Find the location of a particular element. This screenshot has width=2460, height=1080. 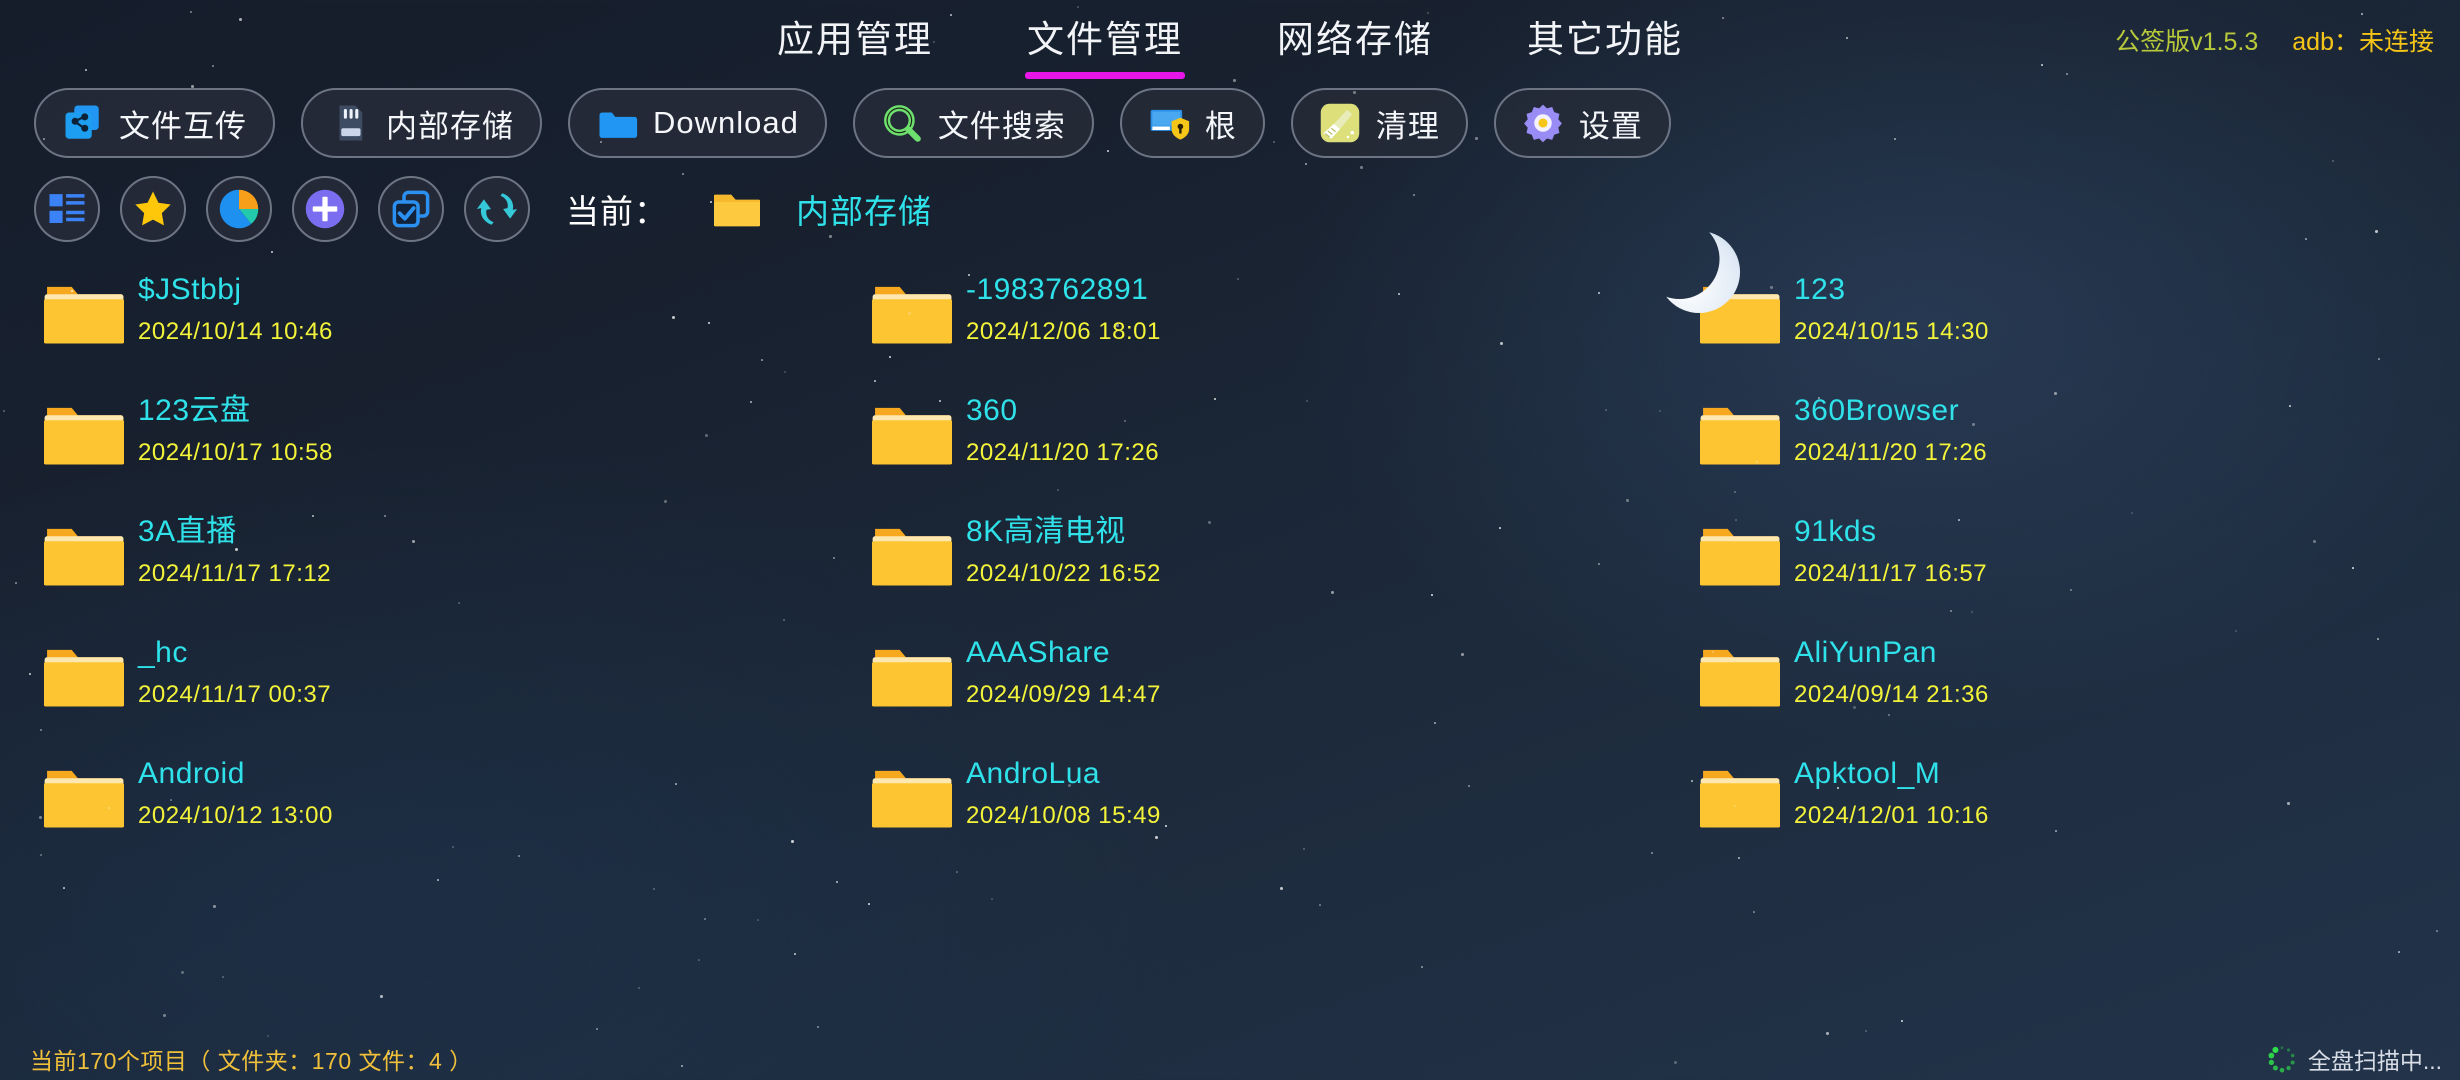

pie-chart-icon is located at coordinates (239, 209).